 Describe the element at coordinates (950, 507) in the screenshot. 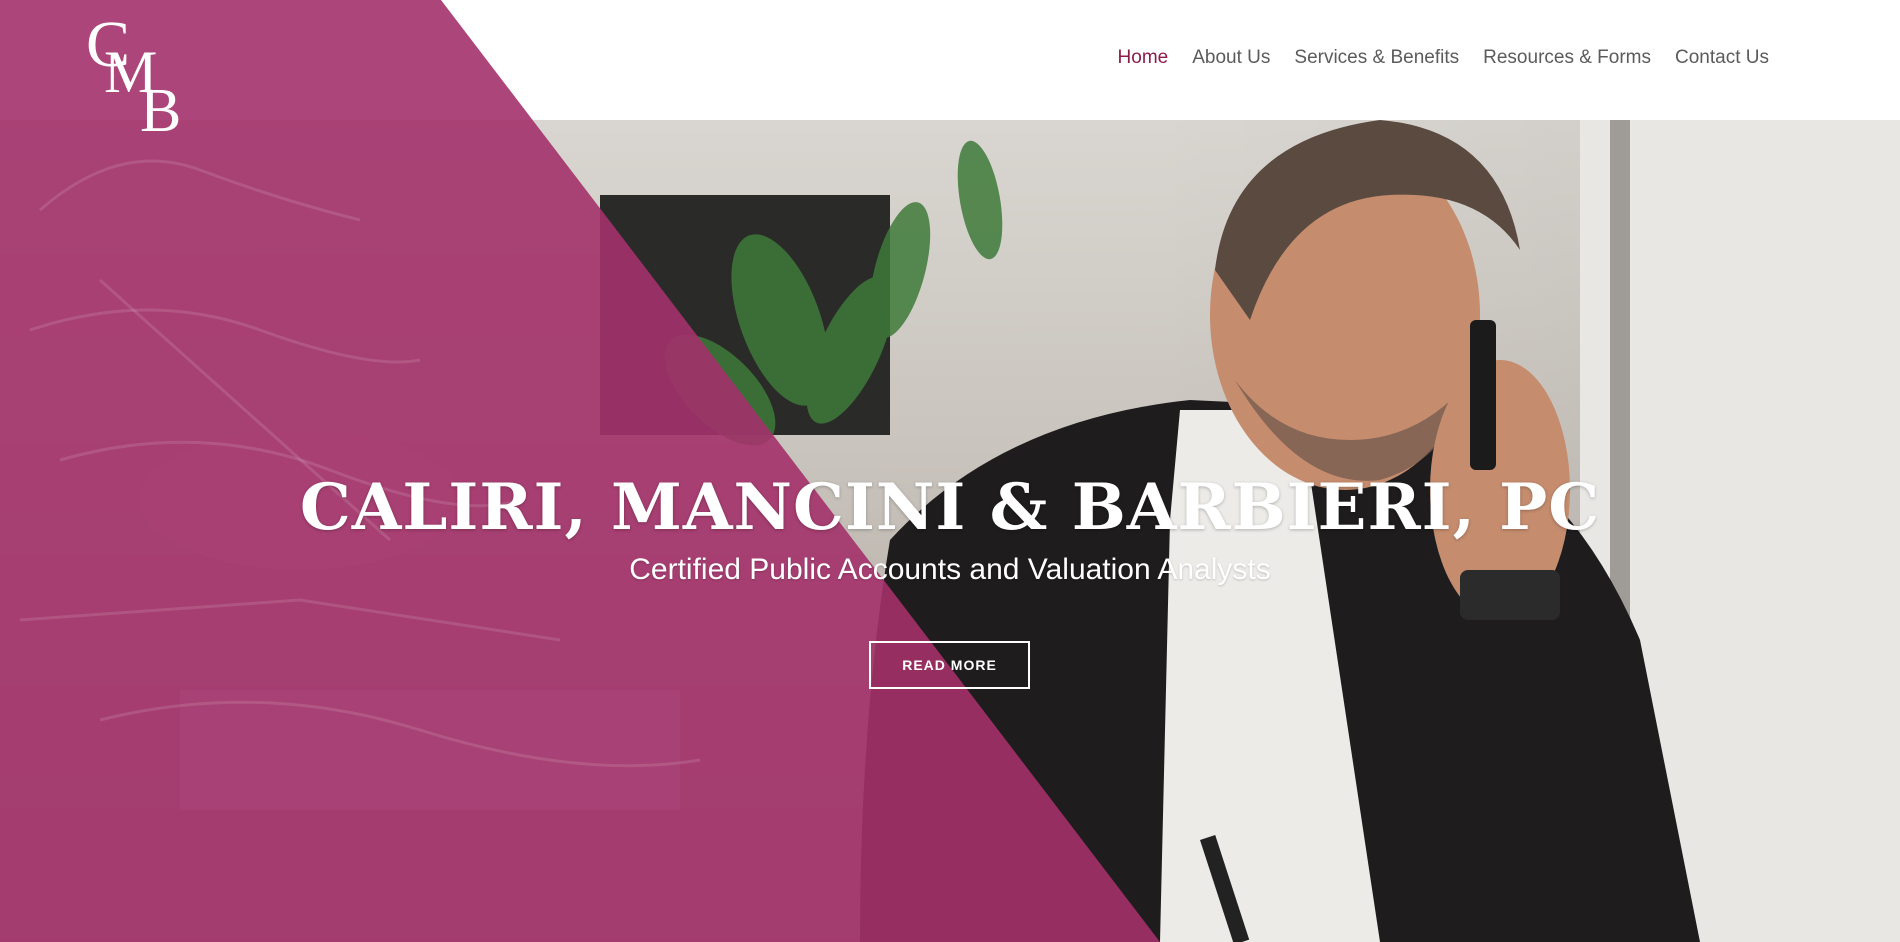

I see `hero-title: CALIRI, MANCINI & BARBIERI, PC` at that location.